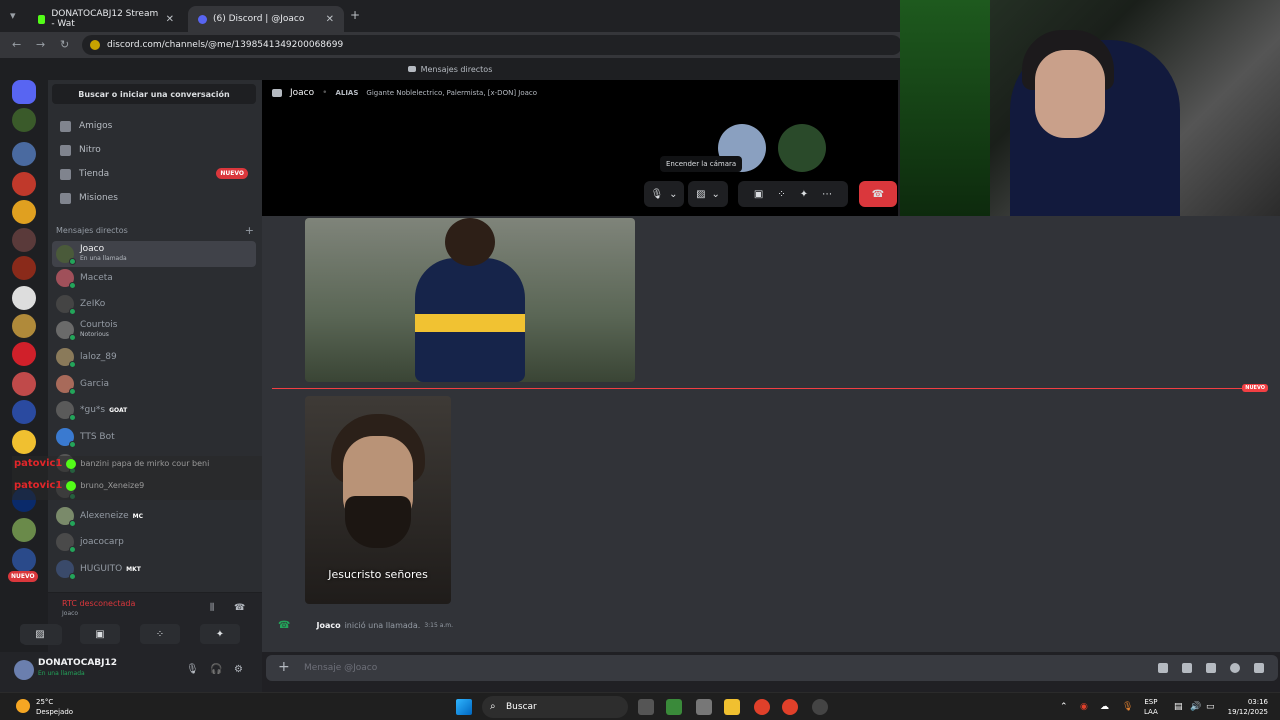 Image resolution: width=1280 pixels, height=720 pixels. Describe the element at coordinates (160, 634) in the screenshot. I see `activities-button: ⁘` at that location.